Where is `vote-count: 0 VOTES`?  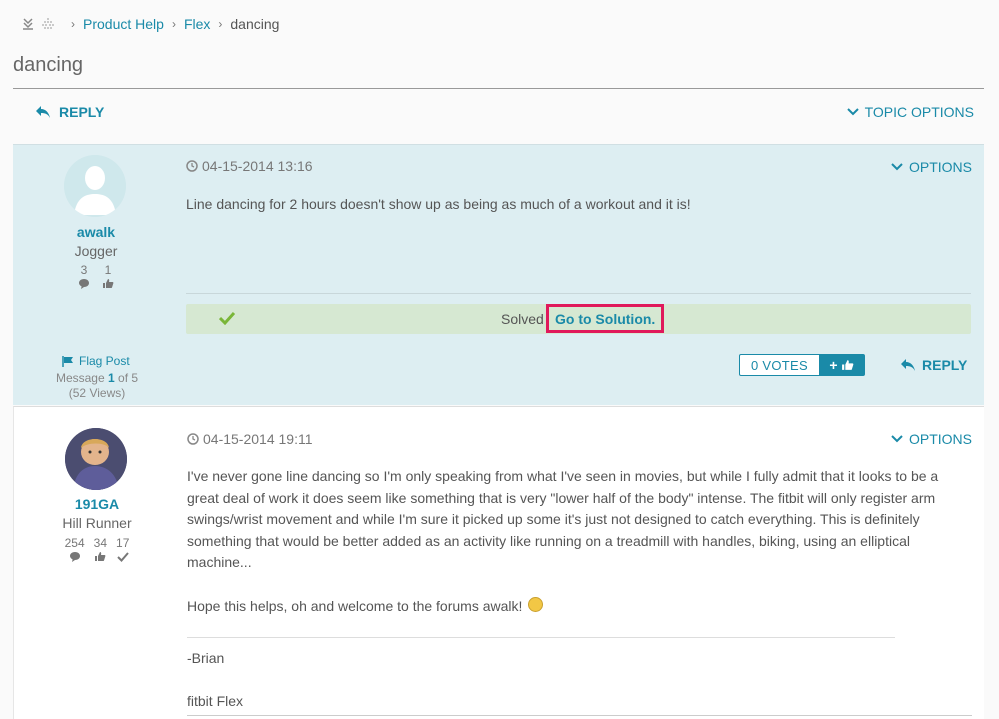
vote-count: 0 VOTES is located at coordinates (779, 365).